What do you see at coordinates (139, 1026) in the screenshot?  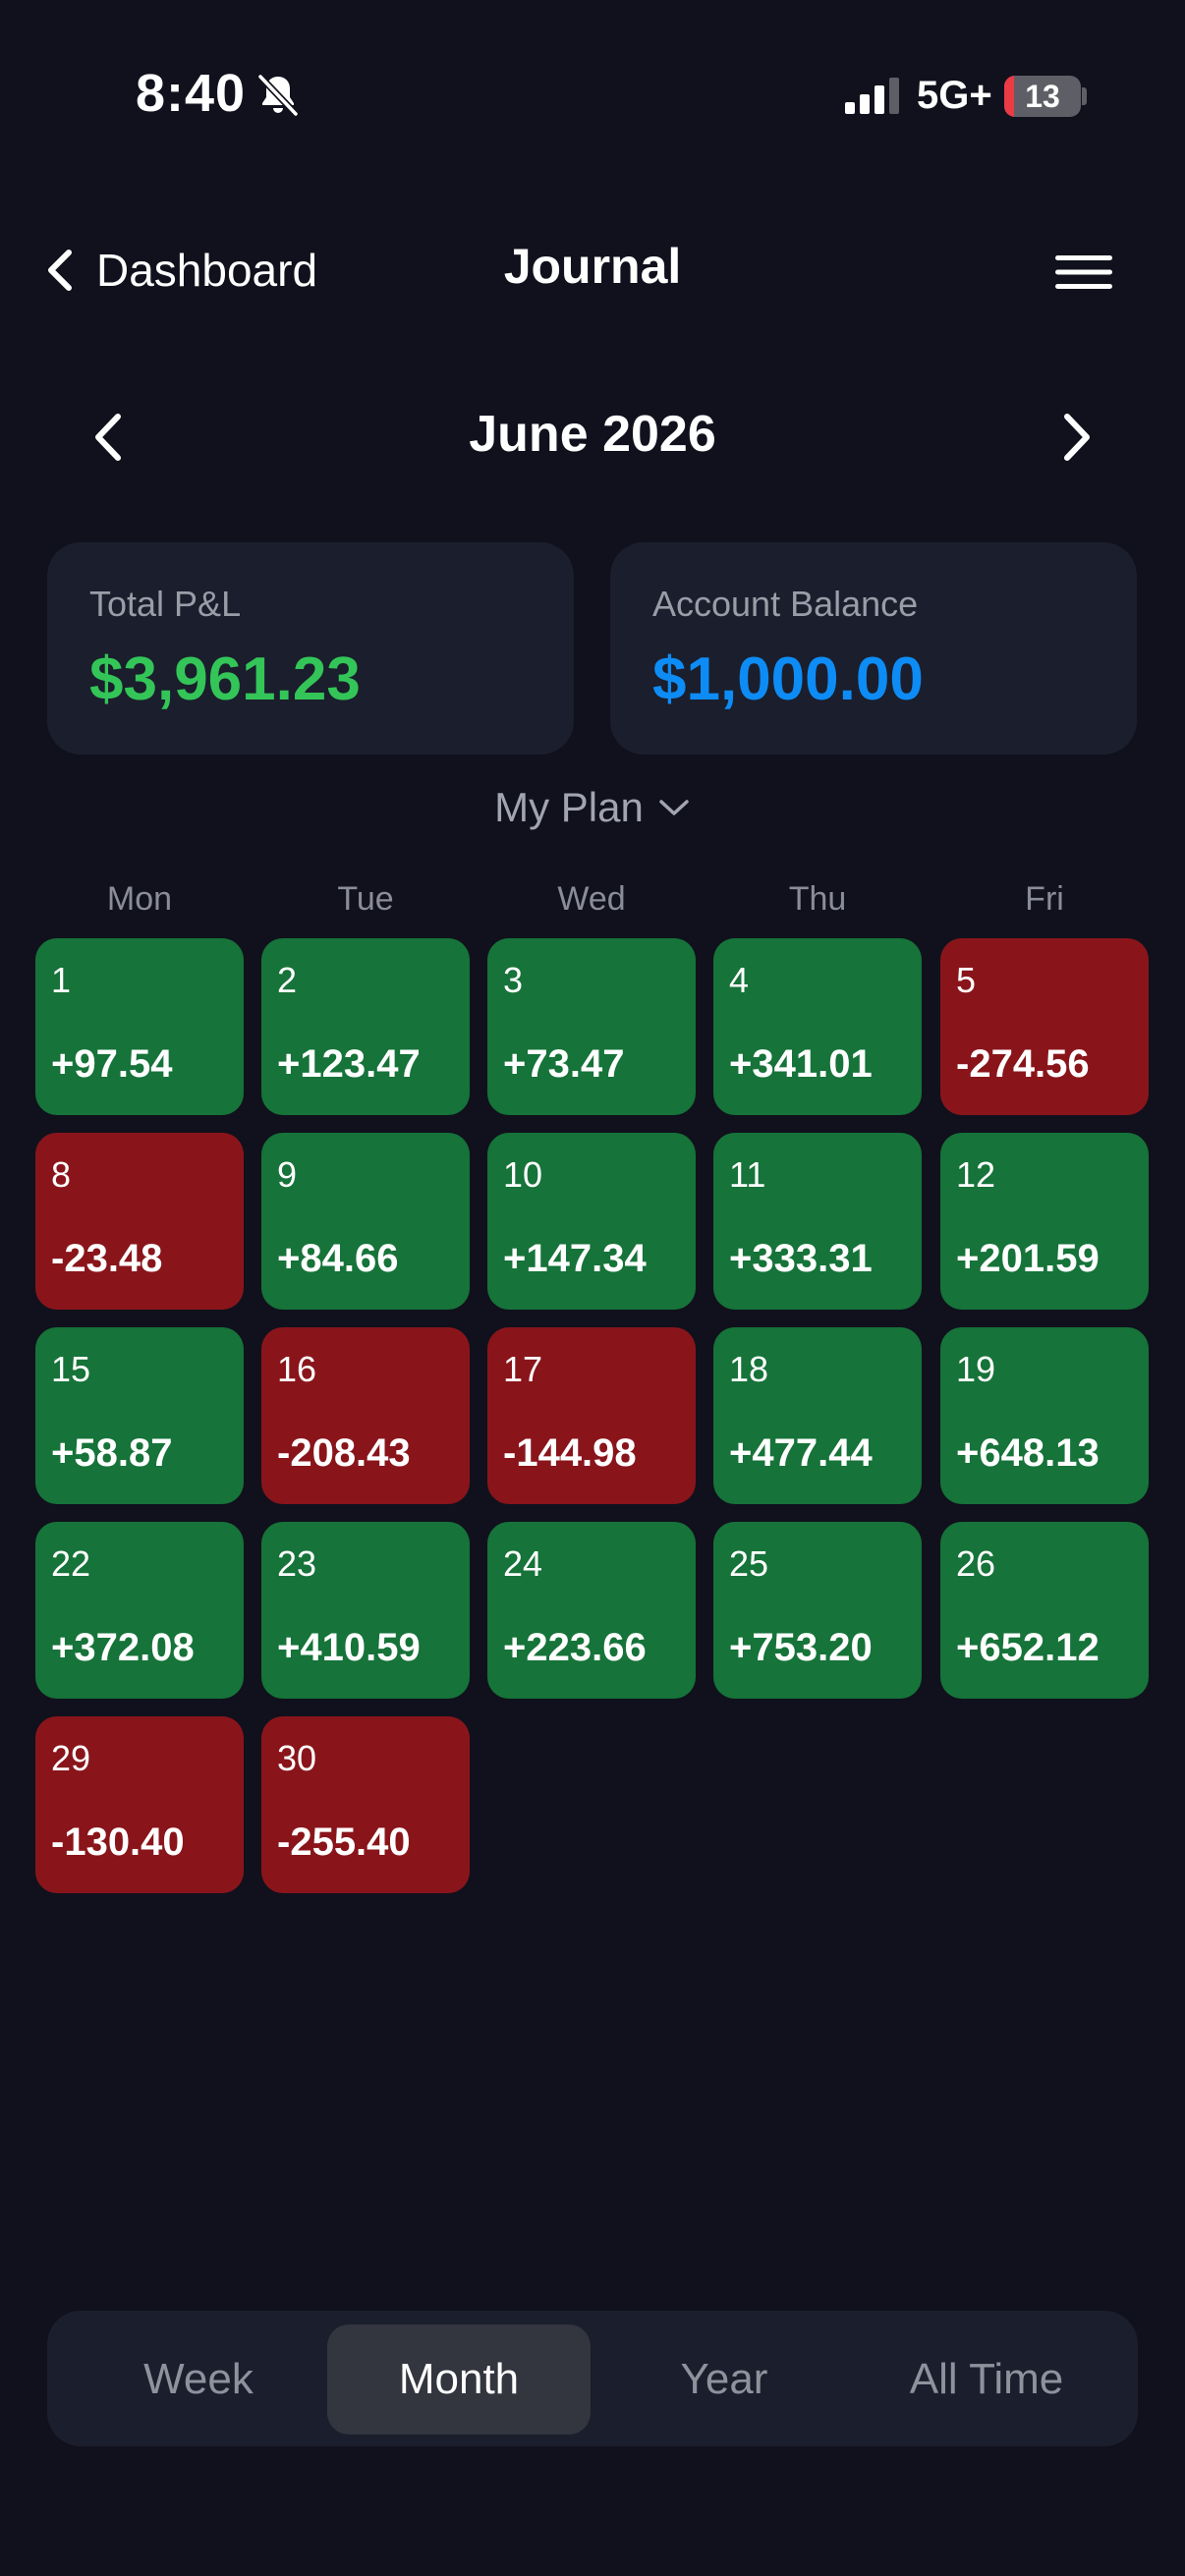 I see `calendar-day-cell: 1 +97.54` at bounding box center [139, 1026].